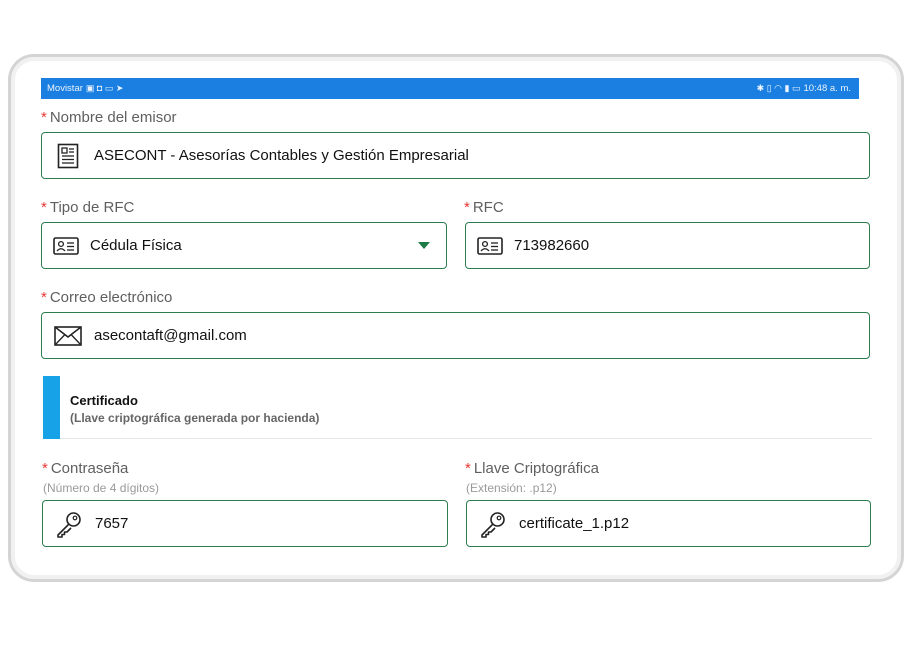  Describe the element at coordinates (424, 245) in the screenshot. I see `chevron-down-icon` at that location.